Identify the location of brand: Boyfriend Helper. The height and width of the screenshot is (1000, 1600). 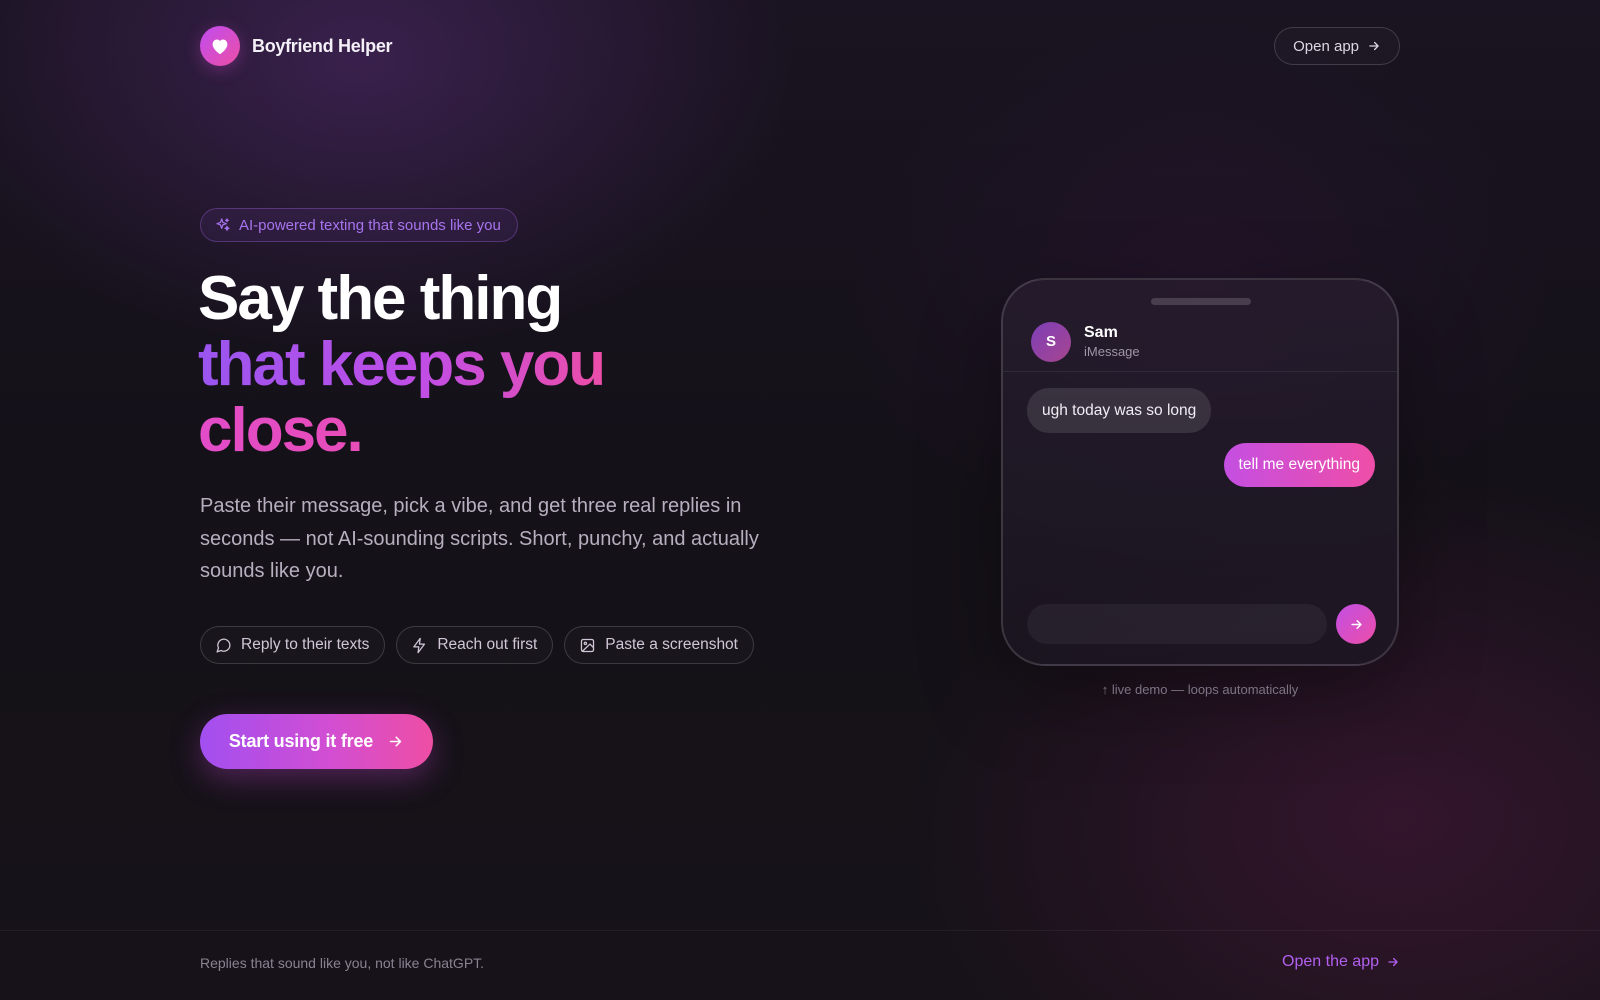
(296, 46).